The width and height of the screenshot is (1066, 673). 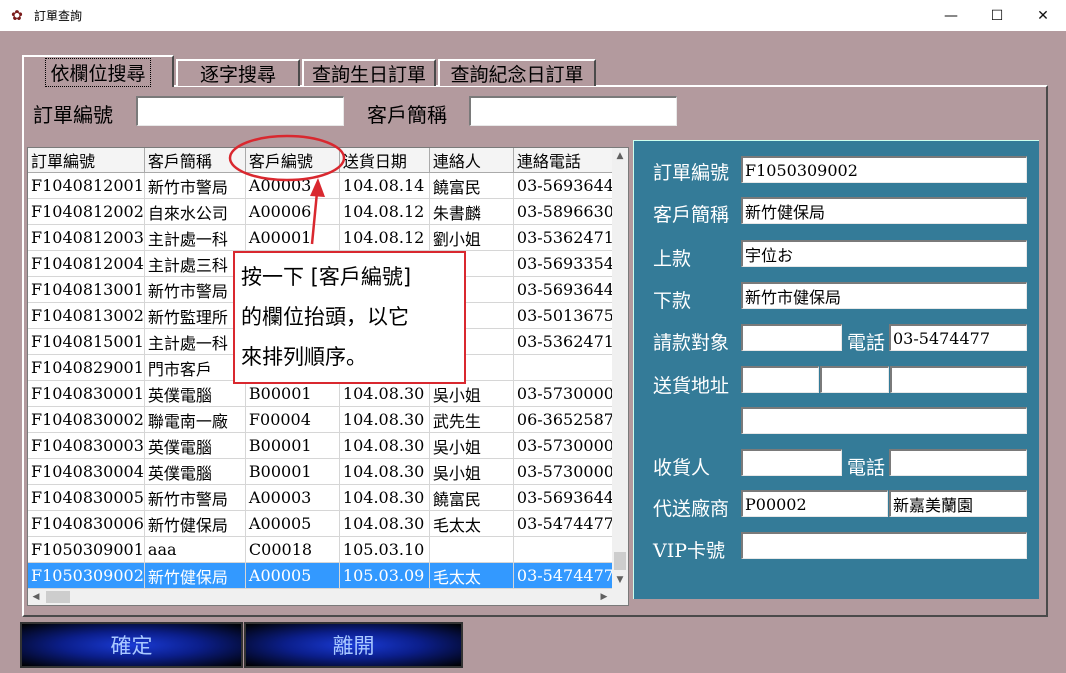 I want to click on detail-receiver-field, so click(x=791, y=462).